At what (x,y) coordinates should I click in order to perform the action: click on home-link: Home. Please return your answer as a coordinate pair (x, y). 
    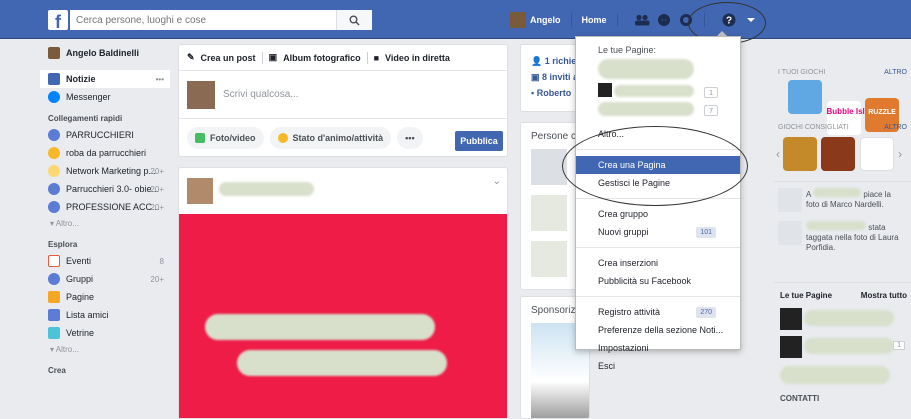
    Looking at the image, I should click on (594, 20).